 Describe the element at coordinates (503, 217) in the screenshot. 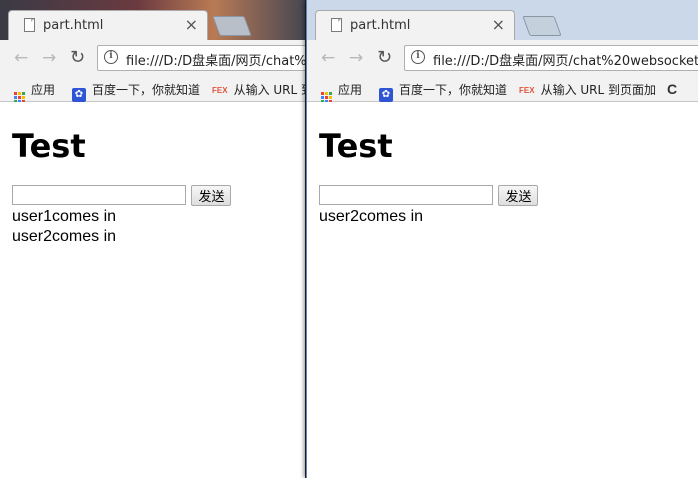

I see `message-list: user2comes in` at that location.